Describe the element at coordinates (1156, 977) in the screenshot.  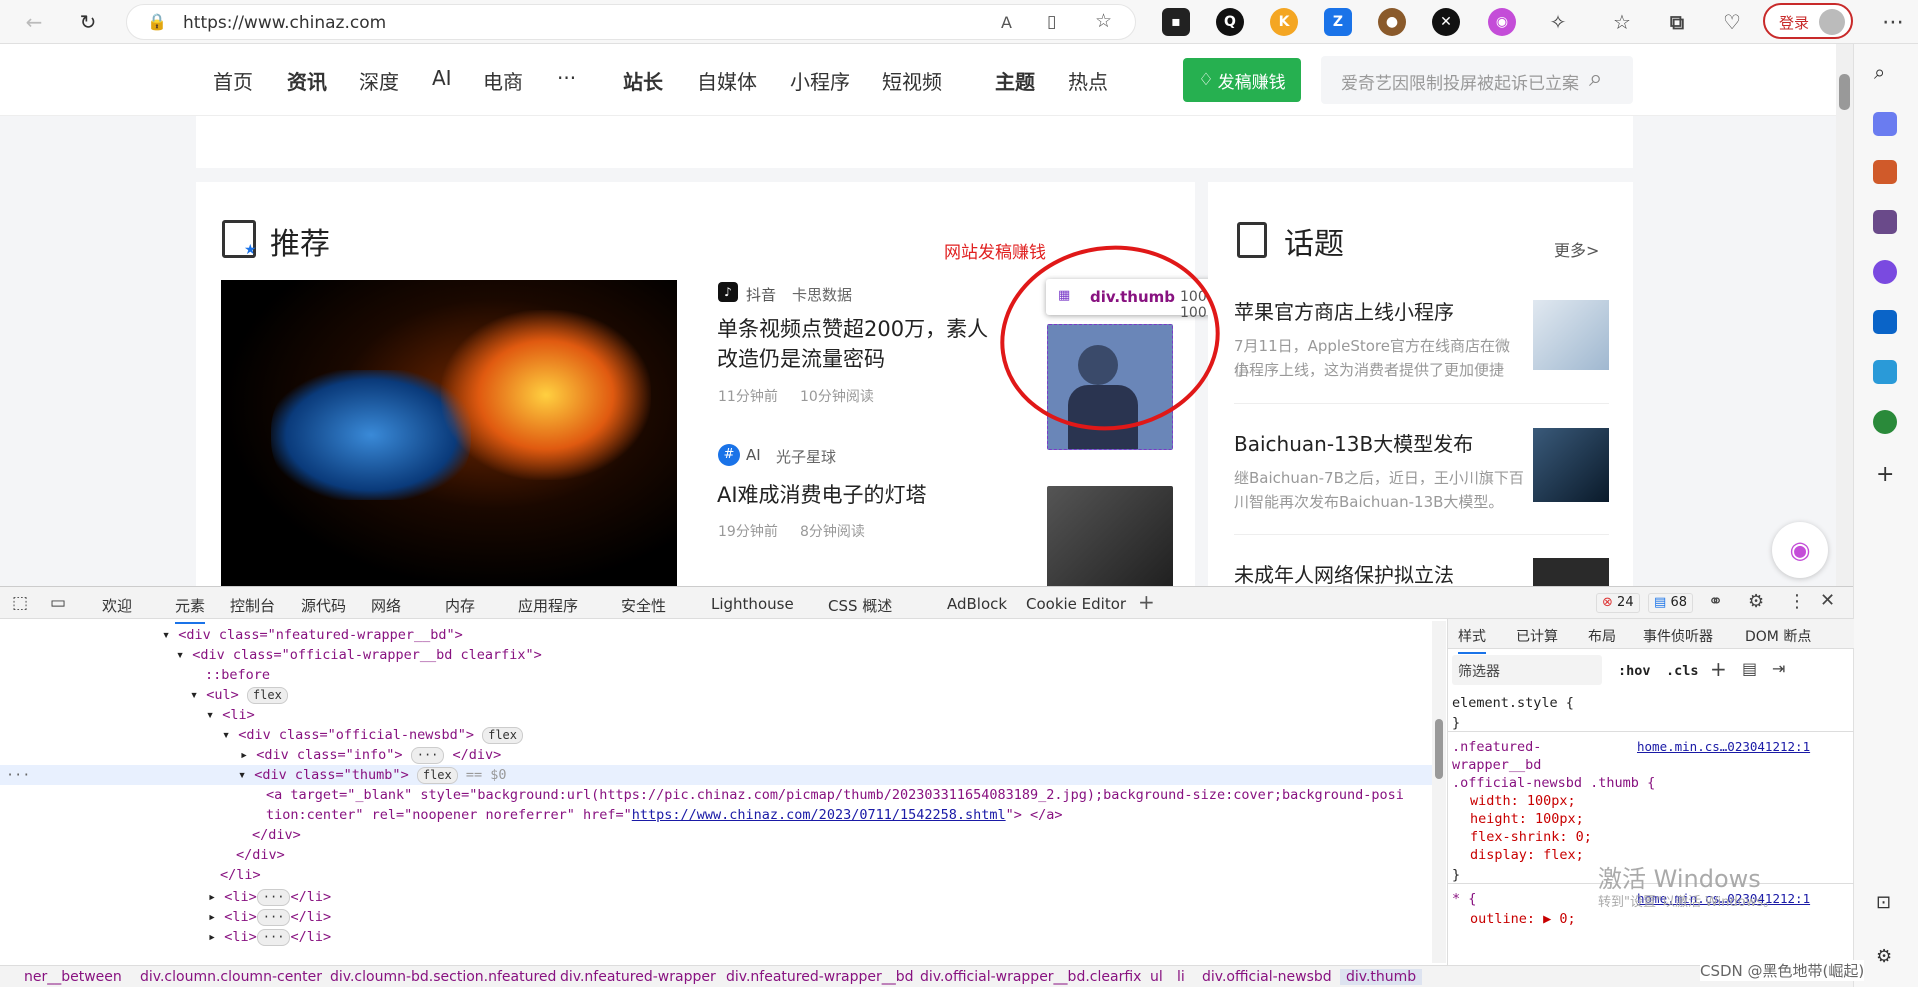
I see `breadcrumb-item: ul` at that location.